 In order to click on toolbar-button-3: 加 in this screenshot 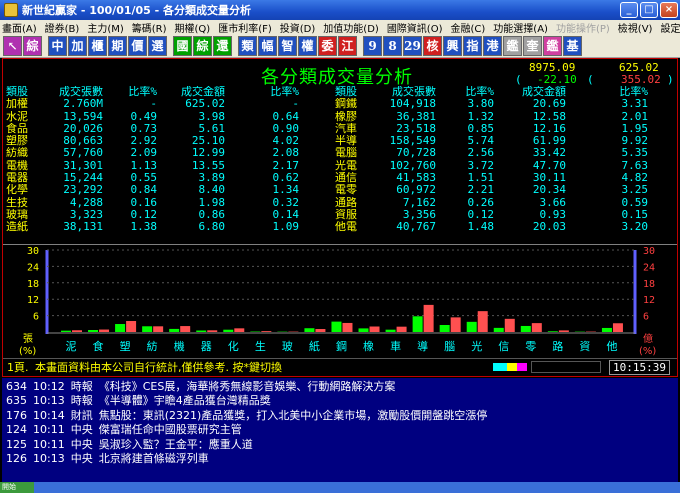, I will do `click(77, 45)`.